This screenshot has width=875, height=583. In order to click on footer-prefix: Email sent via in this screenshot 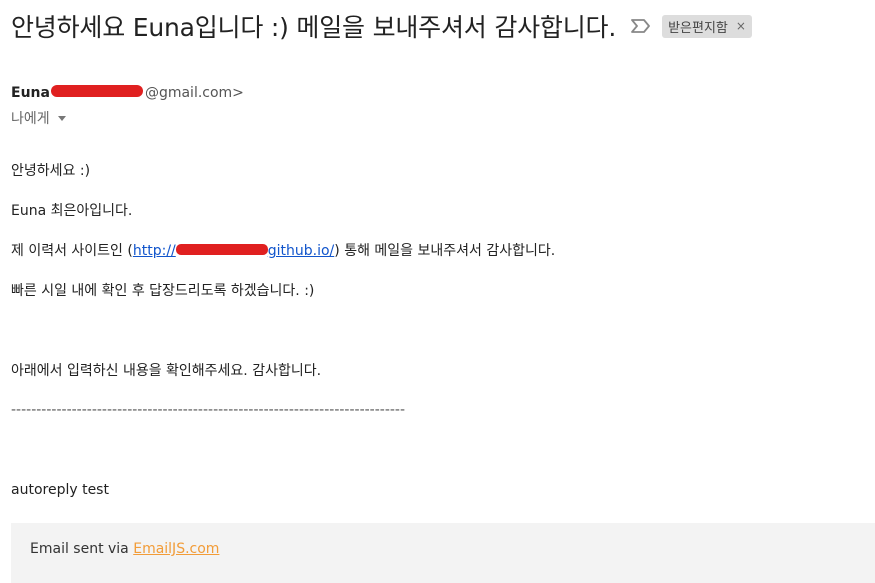, I will do `click(82, 549)`.